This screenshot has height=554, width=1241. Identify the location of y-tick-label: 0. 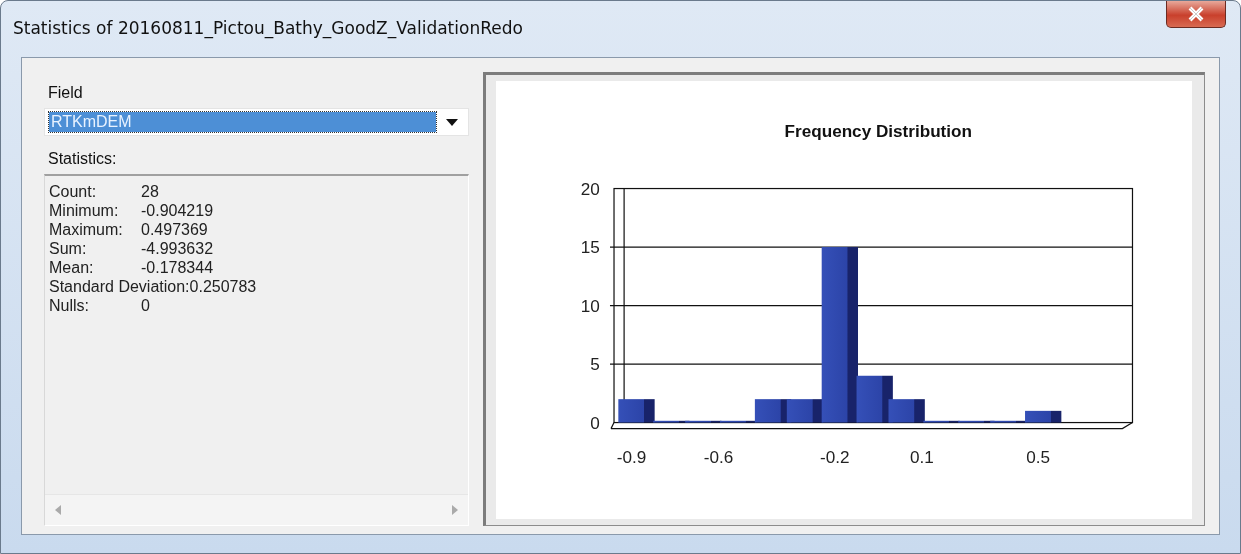
(595, 422).